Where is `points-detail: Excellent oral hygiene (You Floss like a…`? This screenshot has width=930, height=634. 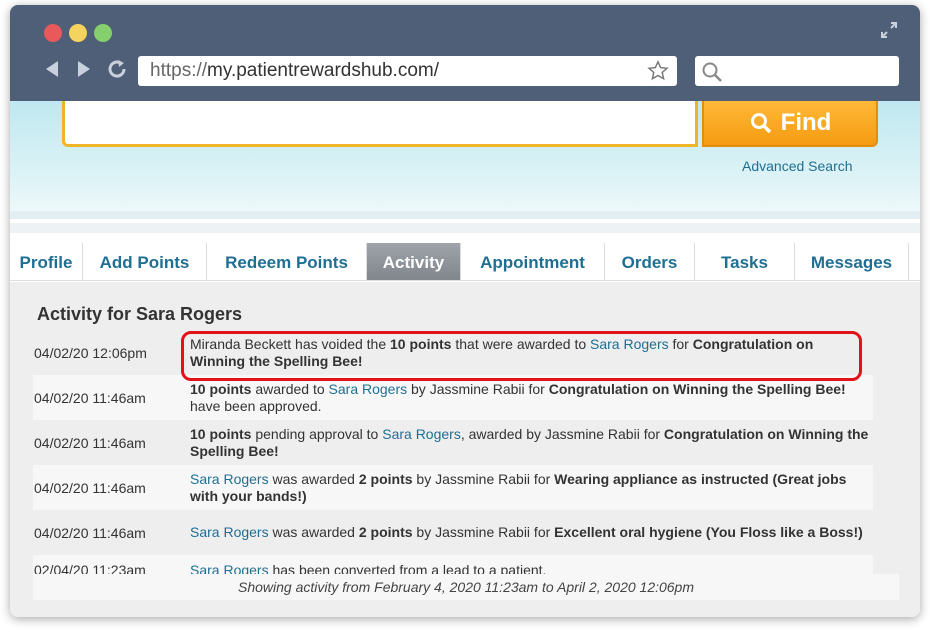
points-detail: Excellent oral hygiene (You Floss like a… is located at coordinates (708, 532).